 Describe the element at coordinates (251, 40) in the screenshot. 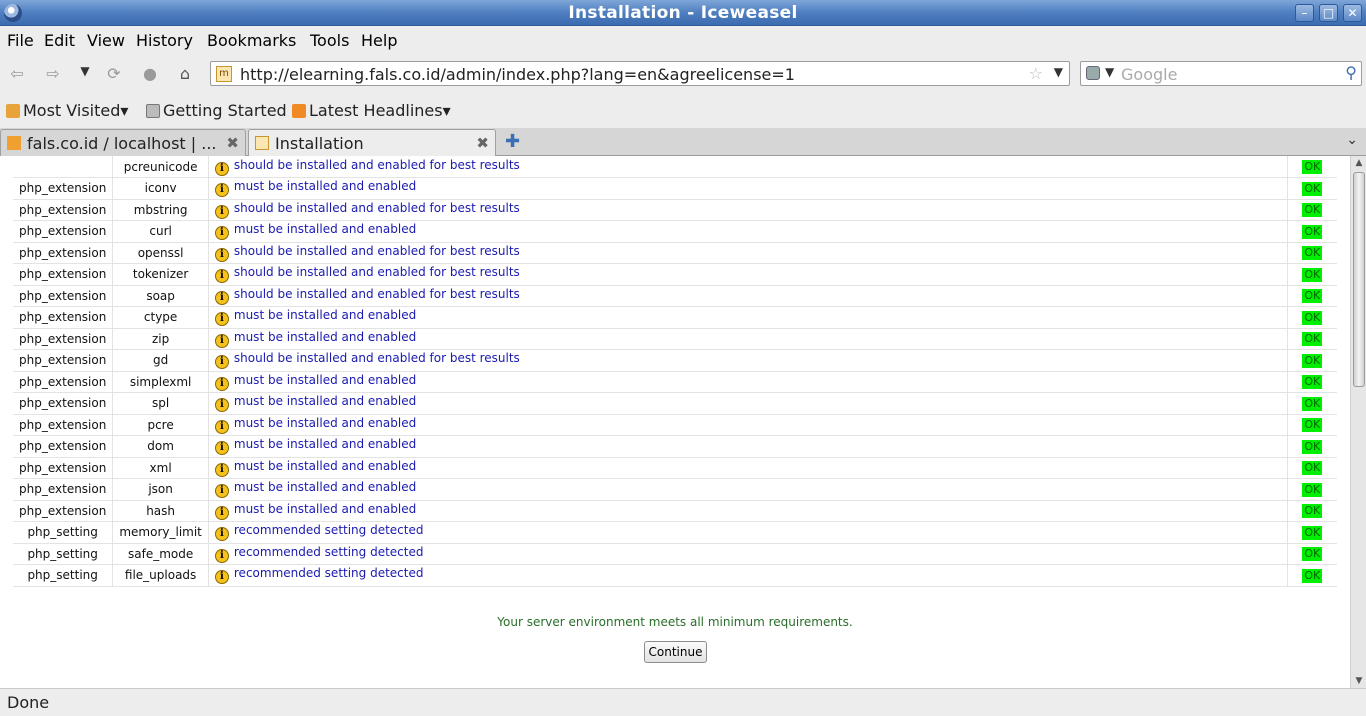

I see `menu-bookmarks: Bookmarks` at that location.